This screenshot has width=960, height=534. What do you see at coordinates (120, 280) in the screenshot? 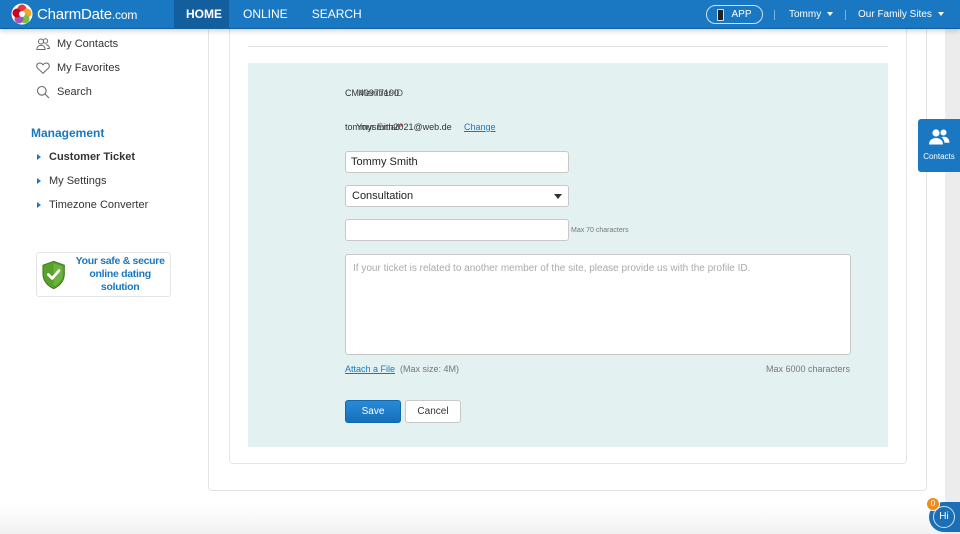
I see `badge-line-2: online dating solution` at bounding box center [120, 280].